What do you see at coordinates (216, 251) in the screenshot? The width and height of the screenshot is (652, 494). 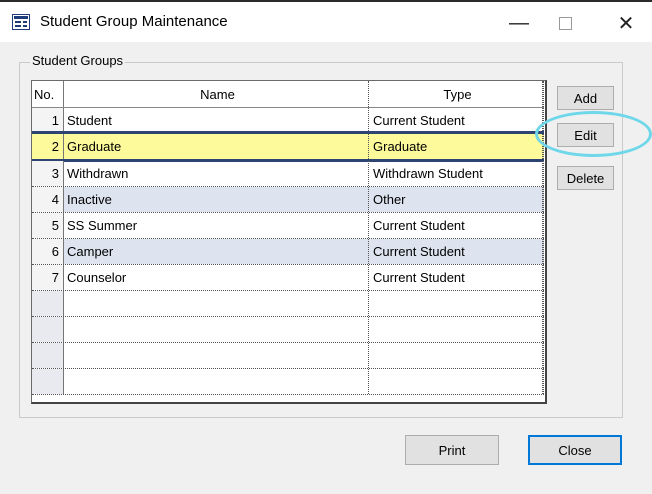 I see `row-name: Camper` at bounding box center [216, 251].